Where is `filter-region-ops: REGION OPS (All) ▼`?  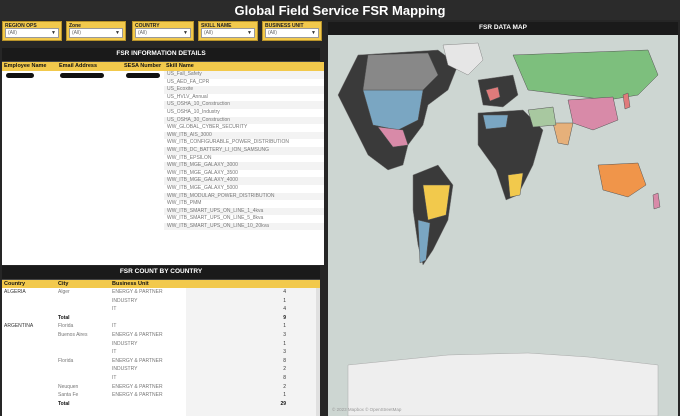 filter-region-ops: REGION OPS (All) ▼ is located at coordinates (32, 31).